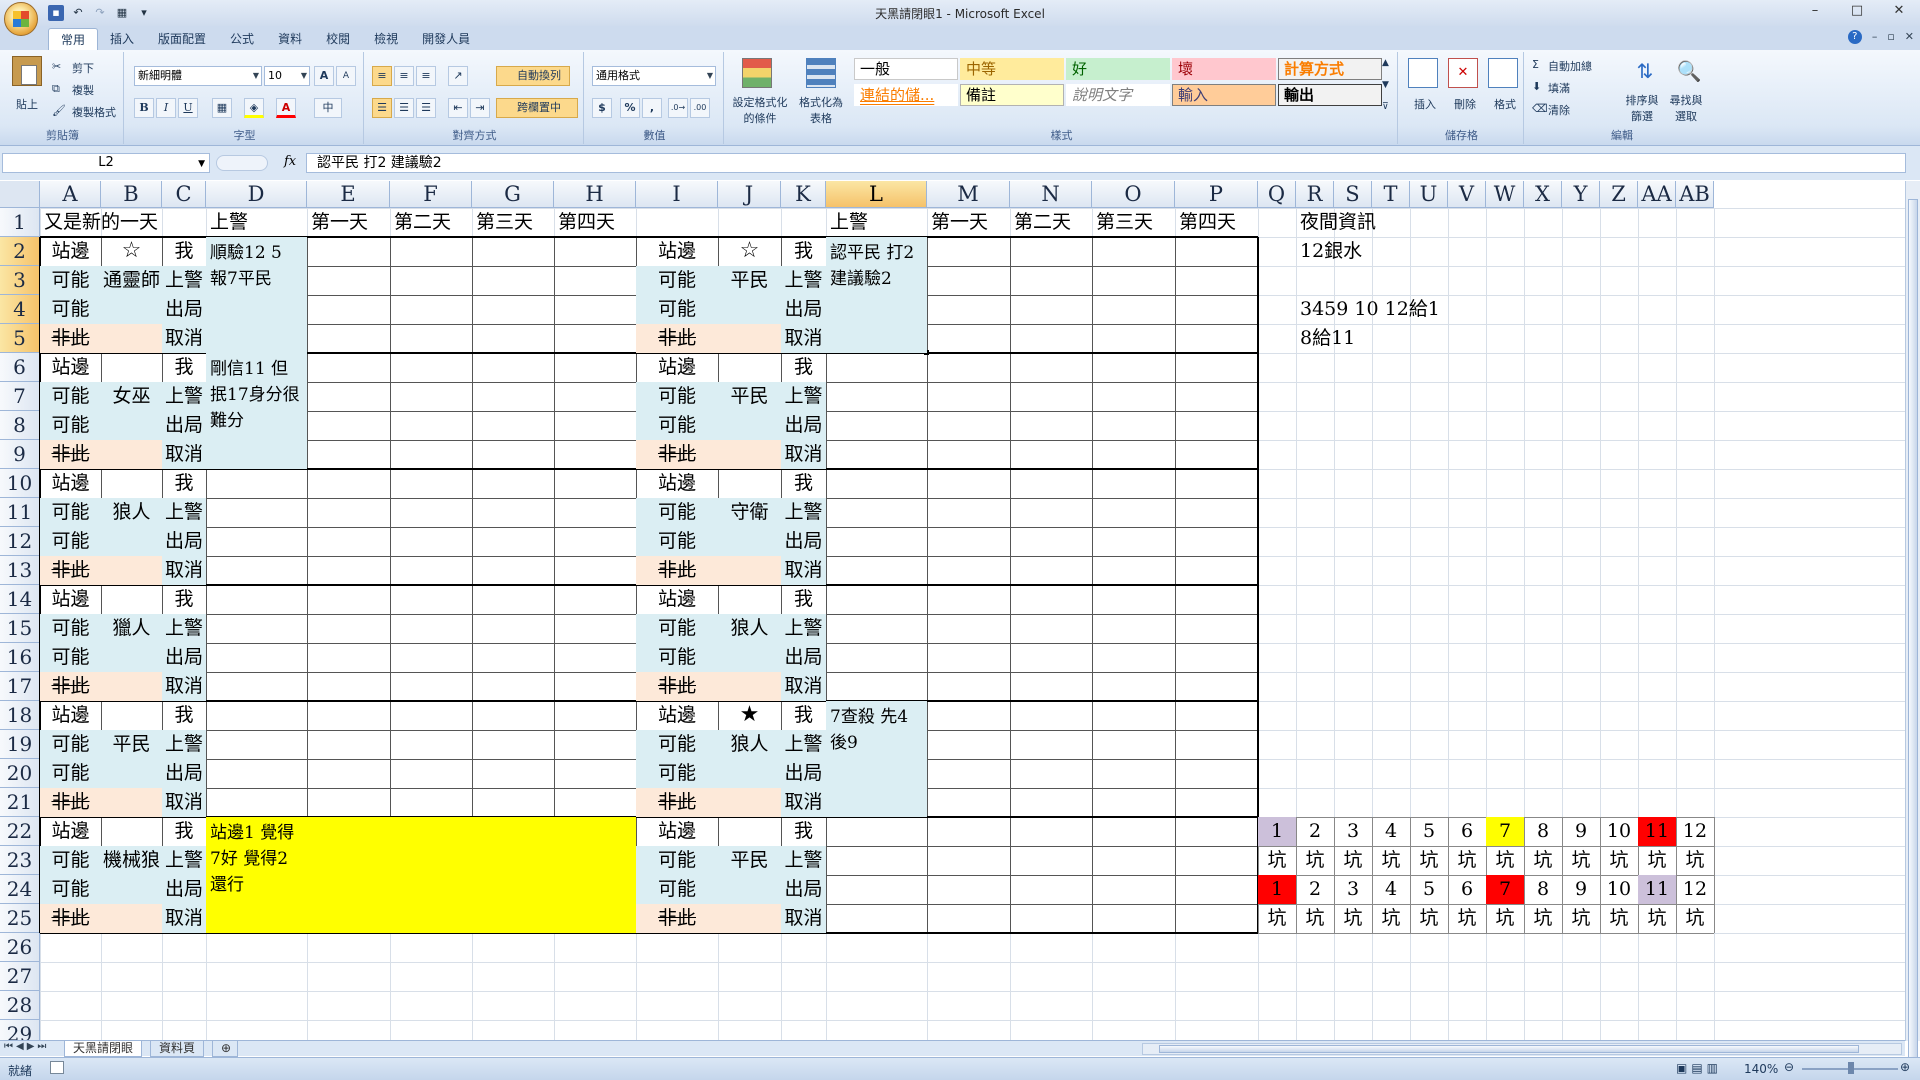  Describe the element at coordinates (131, 251) in the screenshot. I see `role-cell: ☆` at that location.